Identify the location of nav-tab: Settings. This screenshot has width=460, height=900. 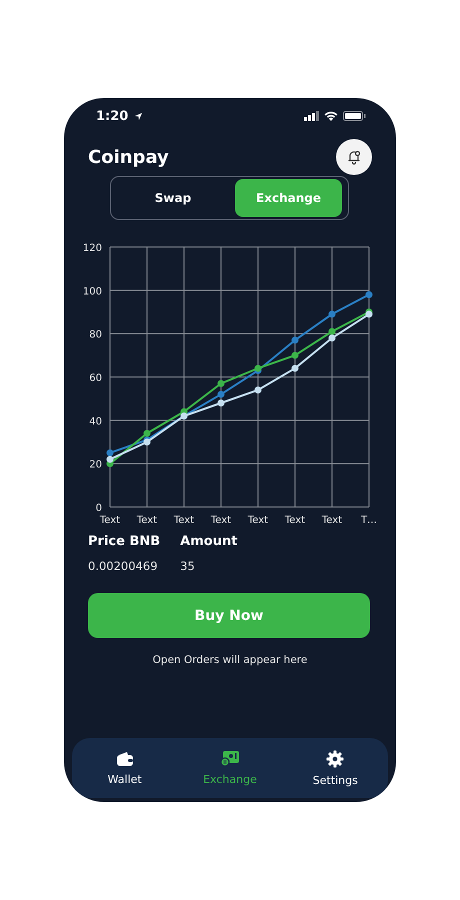
(335, 768).